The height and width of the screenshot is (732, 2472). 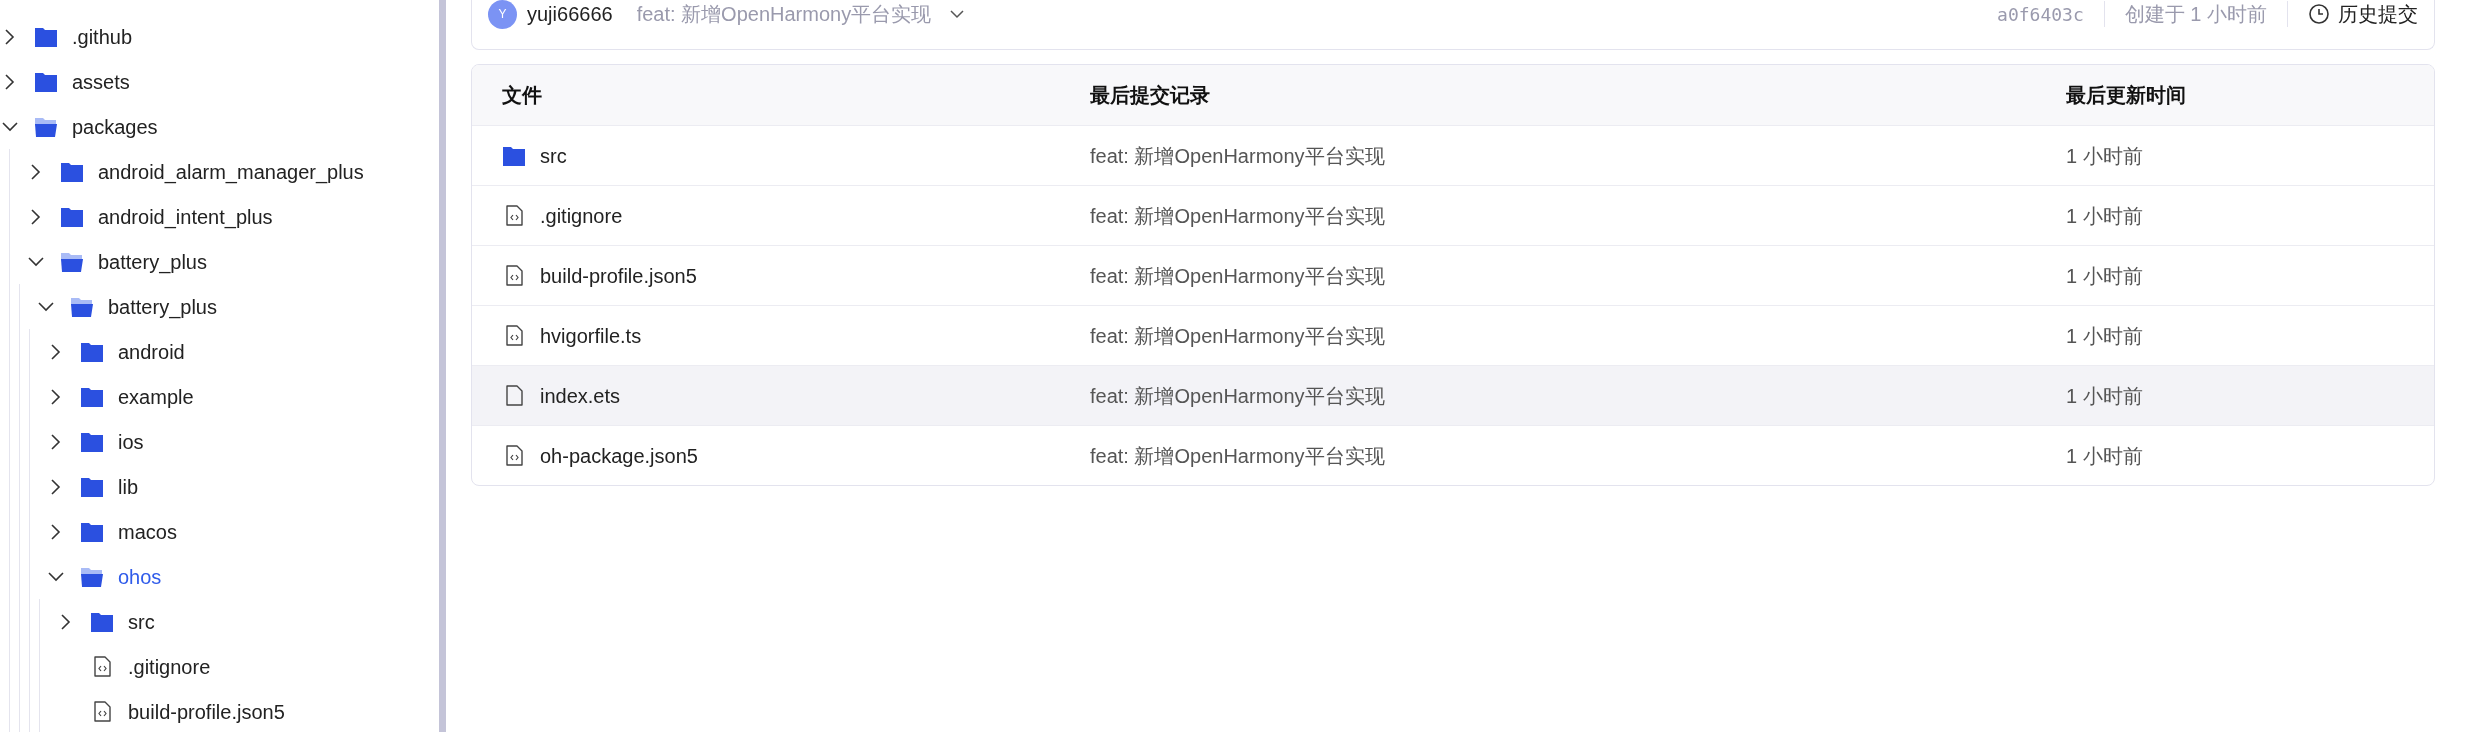 What do you see at coordinates (141, 621) in the screenshot?
I see `tree-item: src` at bounding box center [141, 621].